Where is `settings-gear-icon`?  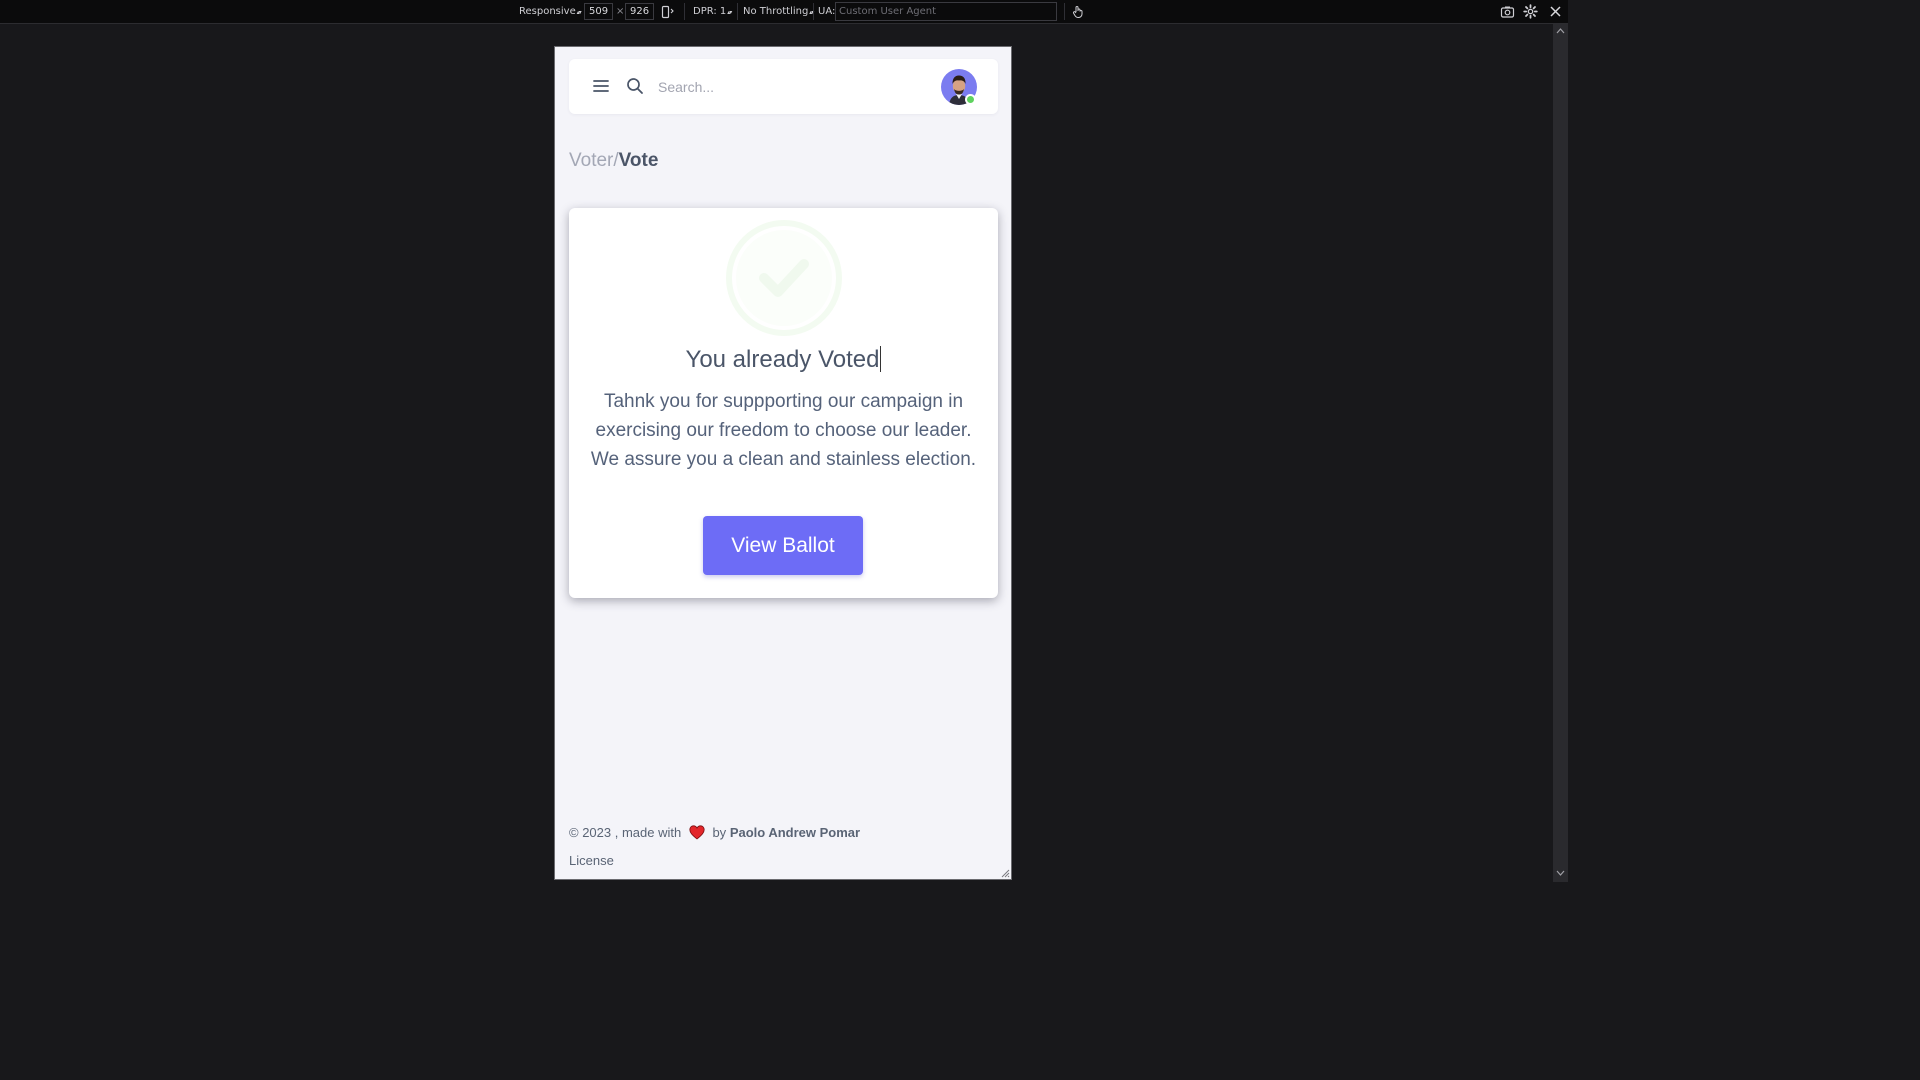
settings-gear-icon is located at coordinates (1530, 11).